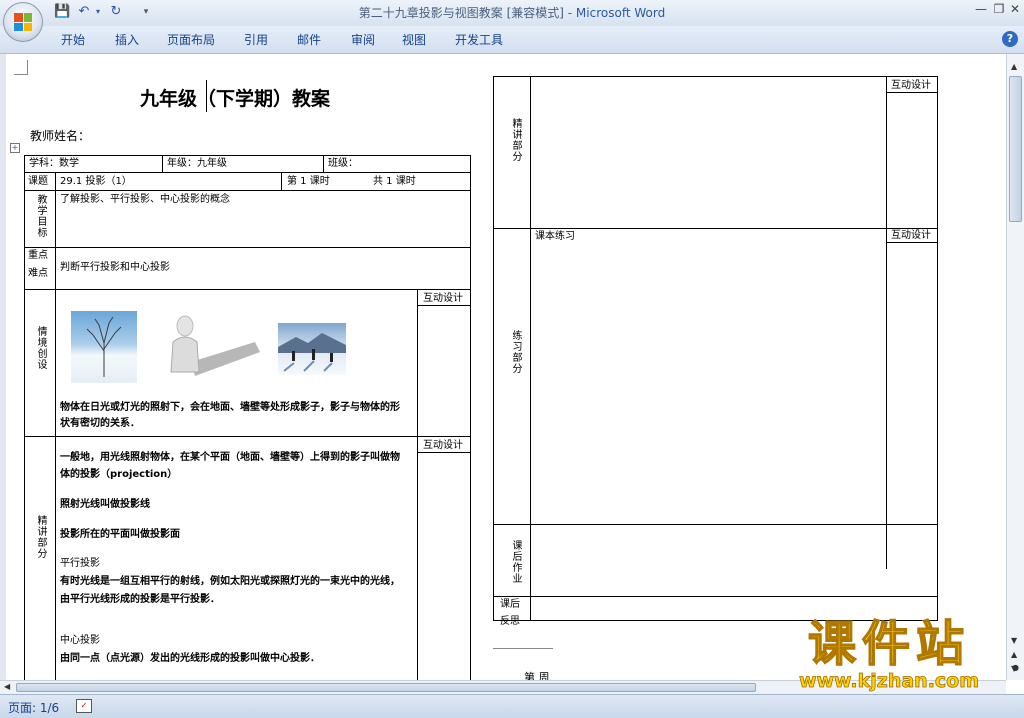  What do you see at coordinates (256, 39) in the screenshot?
I see `tab-references: 引用` at bounding box center [256, 39].